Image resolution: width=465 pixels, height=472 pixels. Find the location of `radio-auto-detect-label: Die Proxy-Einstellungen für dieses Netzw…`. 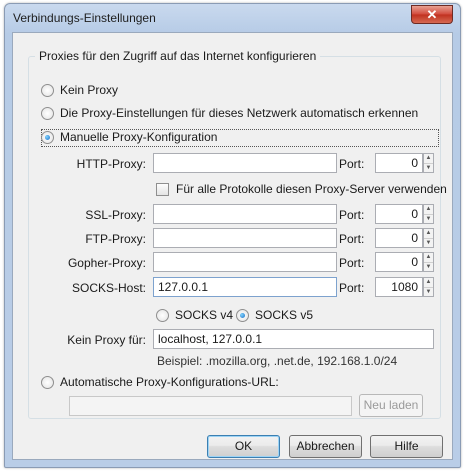

radio-auto-detect-label: Die Proxy-Einstellungen für dieses Netzw… is located at coordinates (239, 113).